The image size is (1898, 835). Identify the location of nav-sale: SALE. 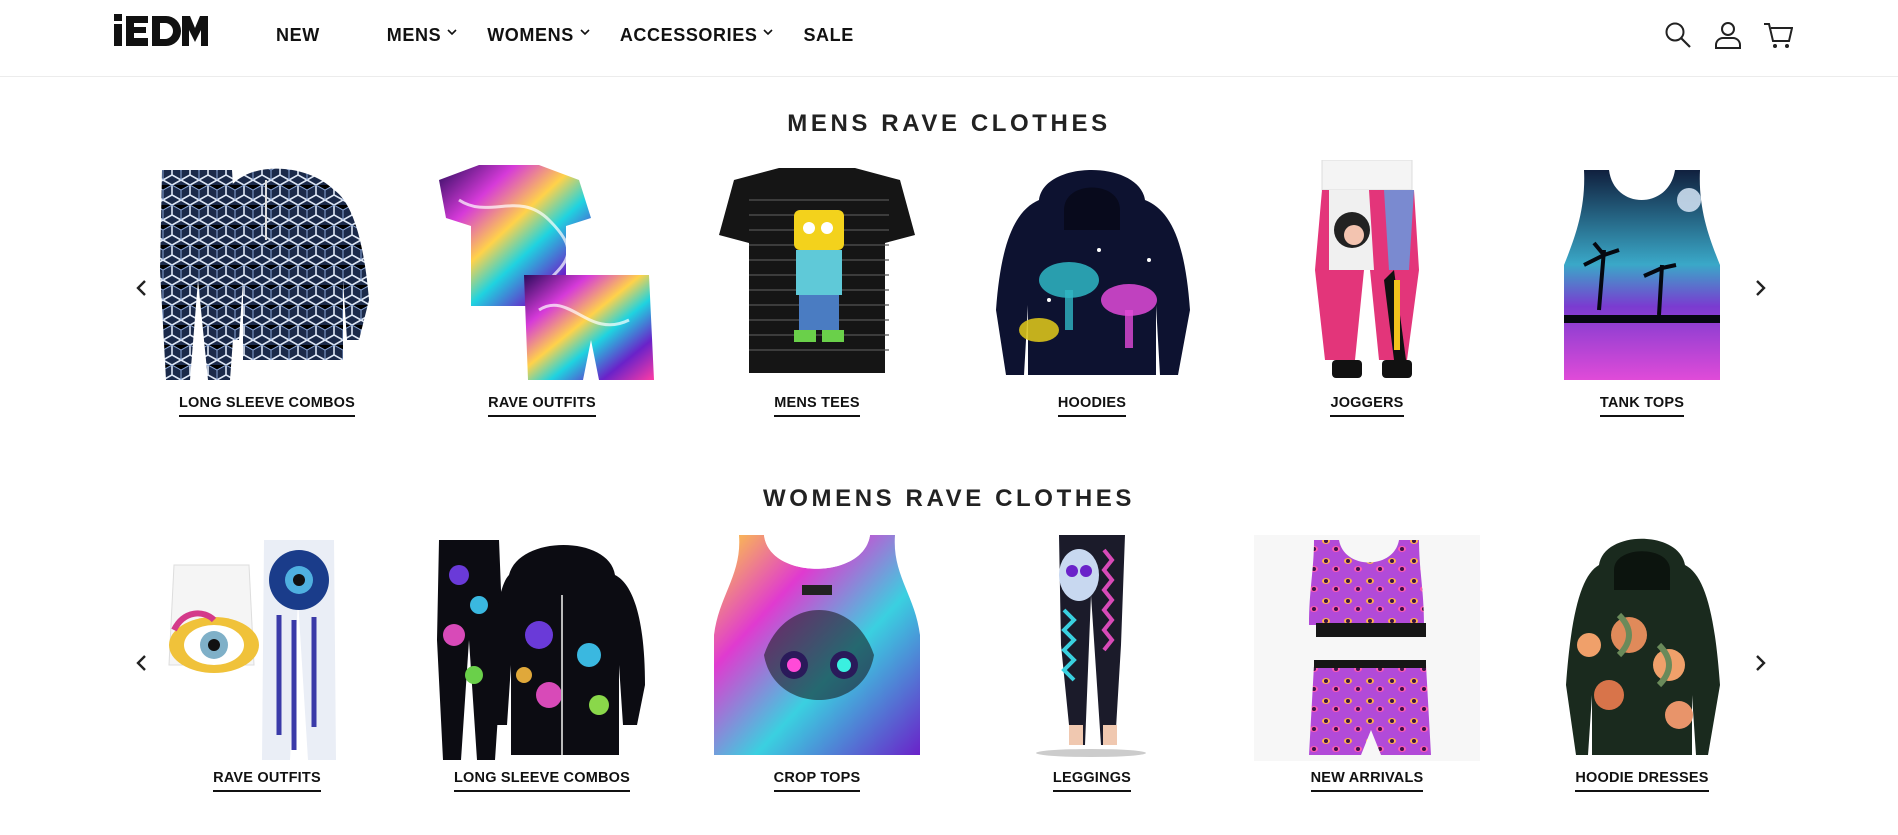
(828, 35).